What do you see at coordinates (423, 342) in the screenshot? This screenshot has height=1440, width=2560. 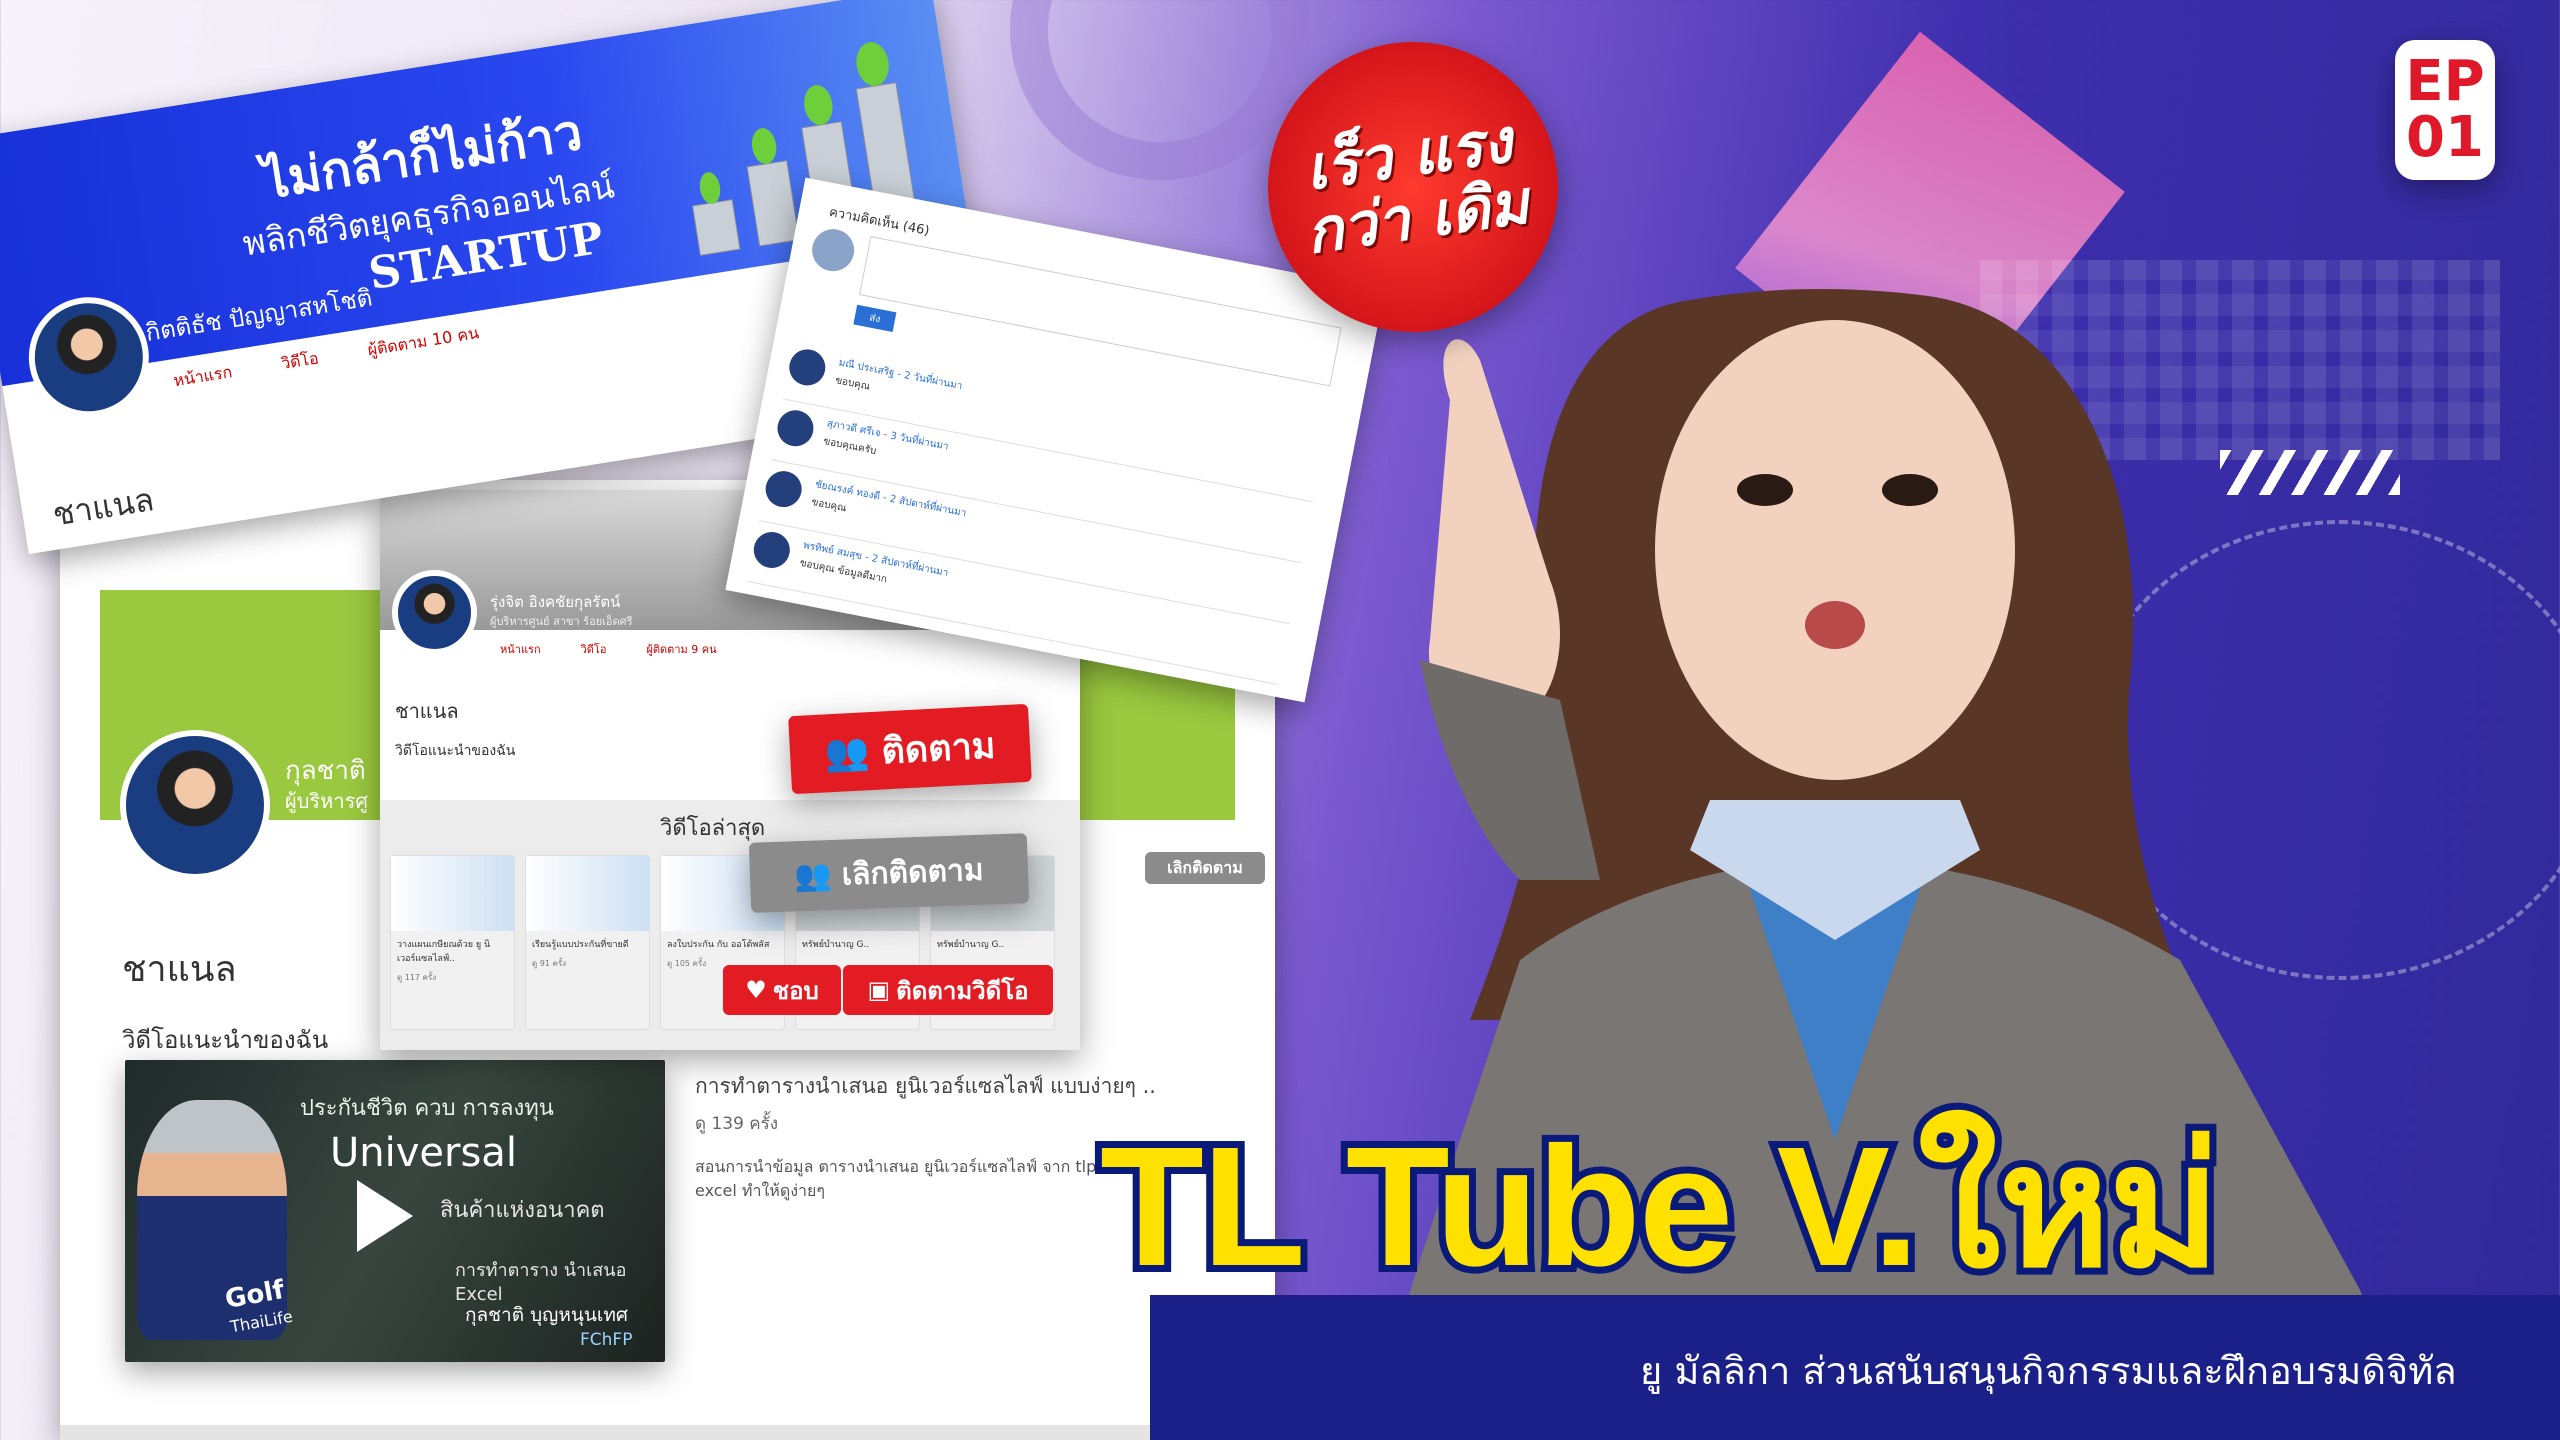 I see `nav-followers: ผู้ติดตาม 10 คน` at bounding box center [423, 342].